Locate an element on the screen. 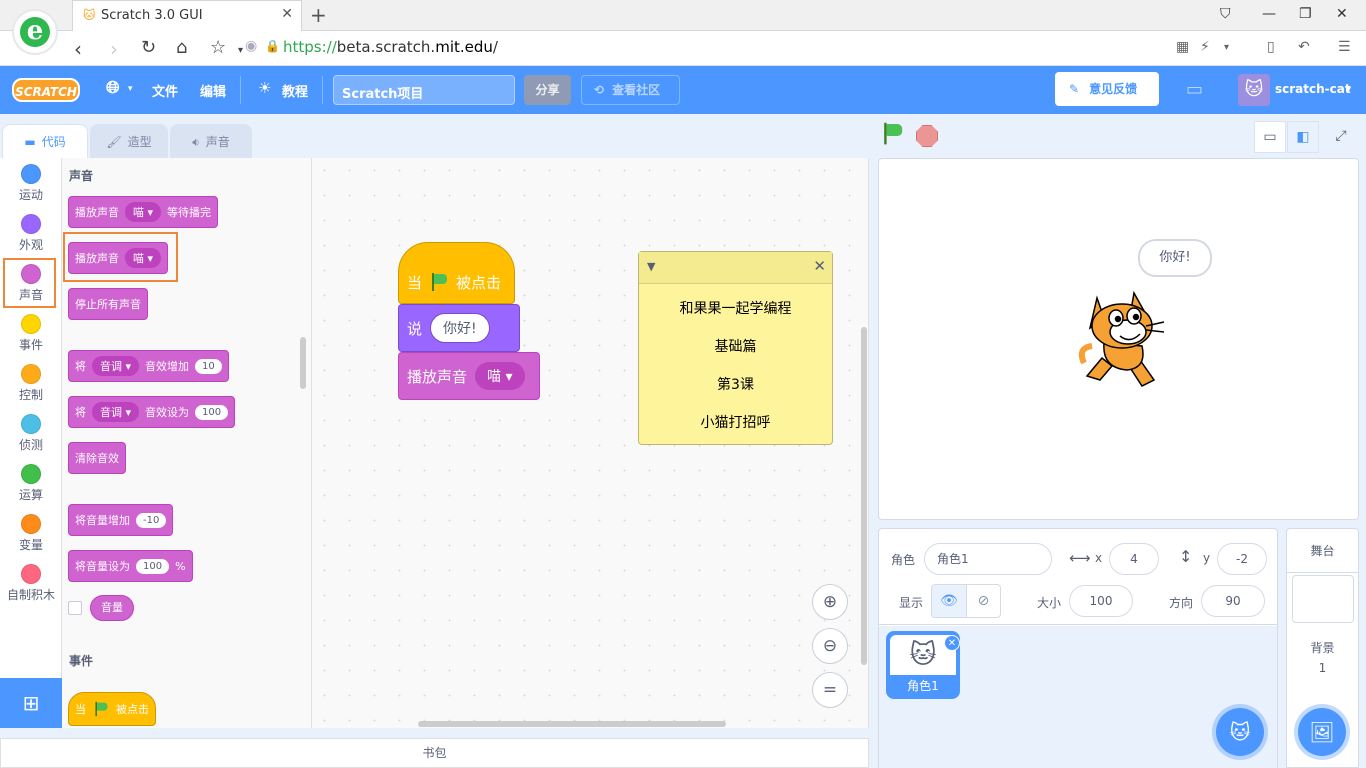 Image resolution: width=1366 pixels, height=768 pixels. workspace-horizontal-scrollbar is located at coordinates (572, 724).